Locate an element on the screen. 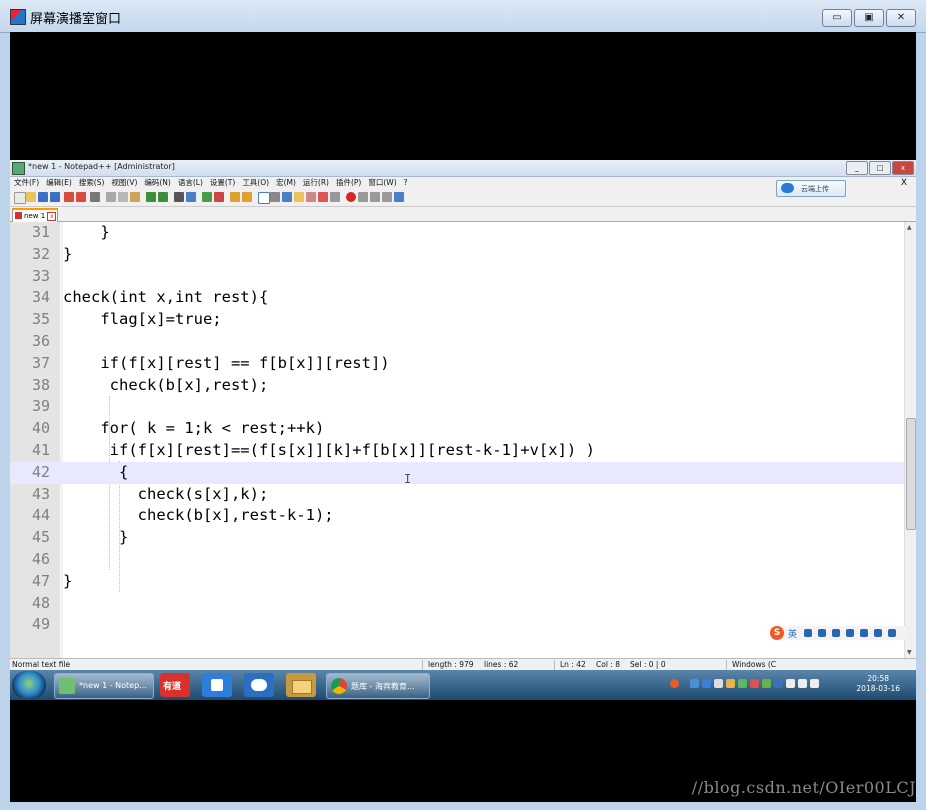 Image resolution: width=926 pixels, height=810 pixels. taskbar-youdao: 有道 is located at coordinates (175, 685).